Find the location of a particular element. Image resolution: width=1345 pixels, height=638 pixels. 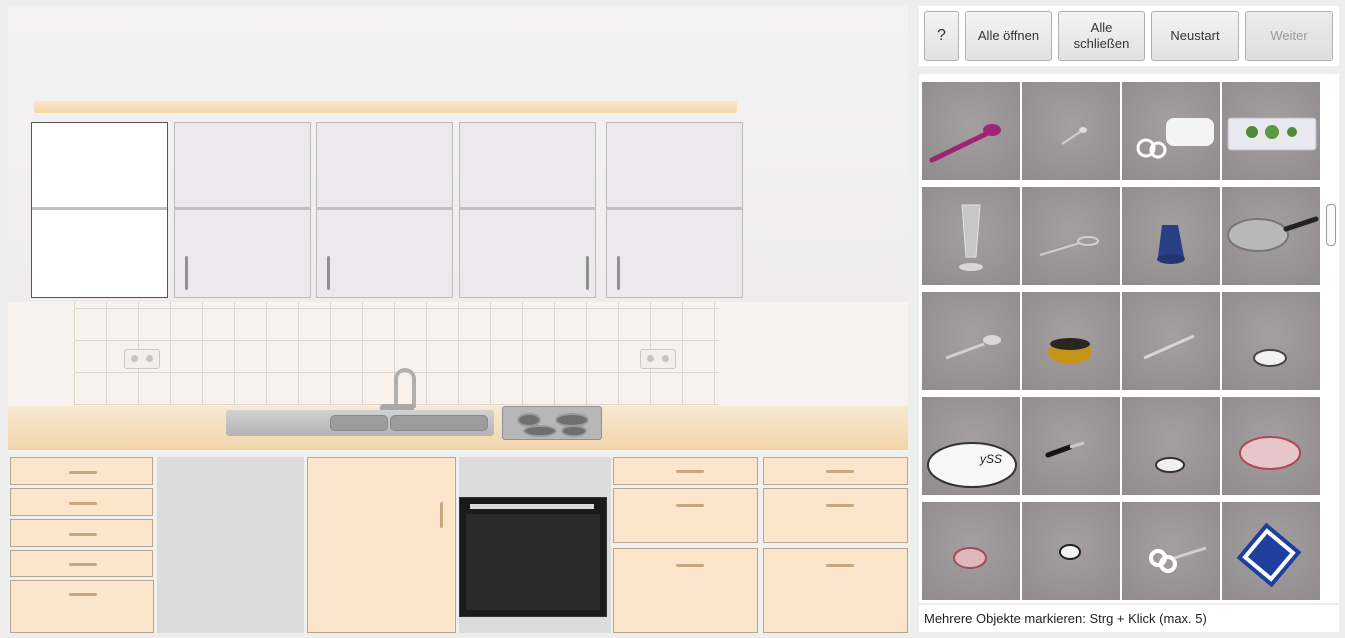

small-spoon-icon is located at coordinates (1074, 136).